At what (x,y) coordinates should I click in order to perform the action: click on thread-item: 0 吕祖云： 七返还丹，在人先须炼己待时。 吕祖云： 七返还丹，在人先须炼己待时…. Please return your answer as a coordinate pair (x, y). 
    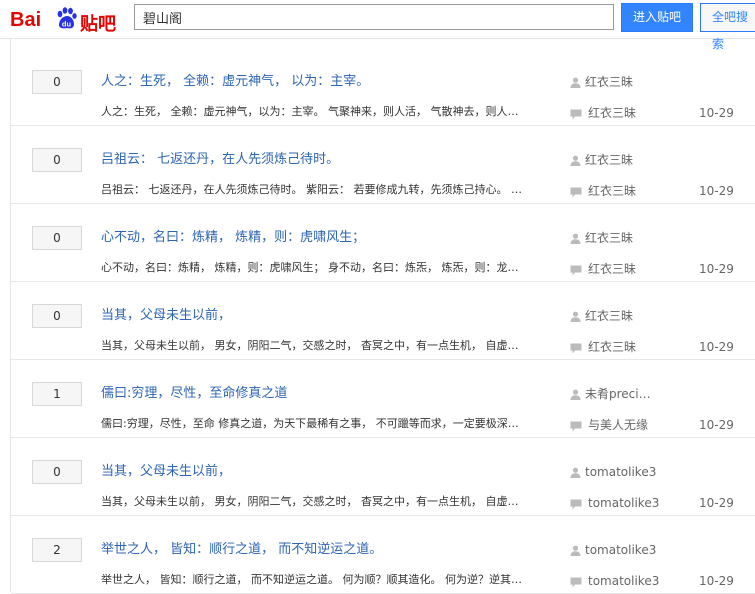
    Looking at the image, I should click on (383, 165).